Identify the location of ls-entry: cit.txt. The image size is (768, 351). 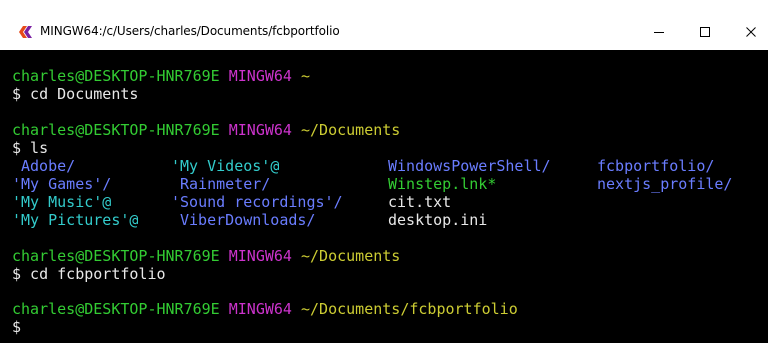
(420, 202).